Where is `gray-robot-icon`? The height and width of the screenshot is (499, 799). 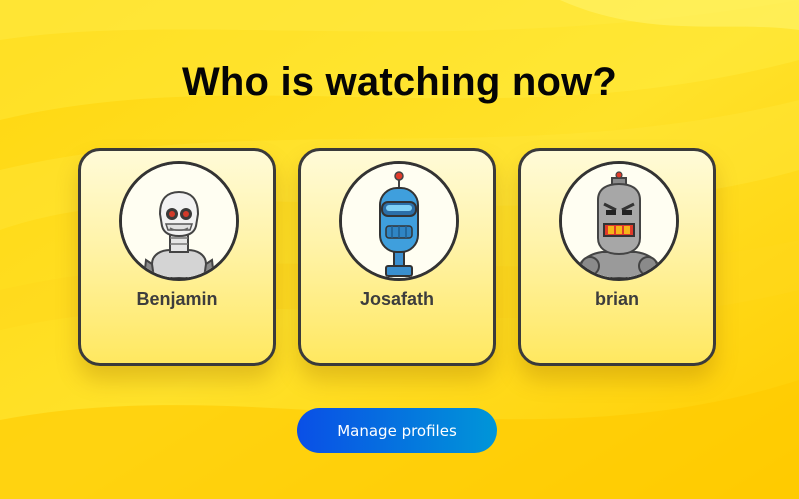
gray-robot-icon is located at coordinates (619, 221).